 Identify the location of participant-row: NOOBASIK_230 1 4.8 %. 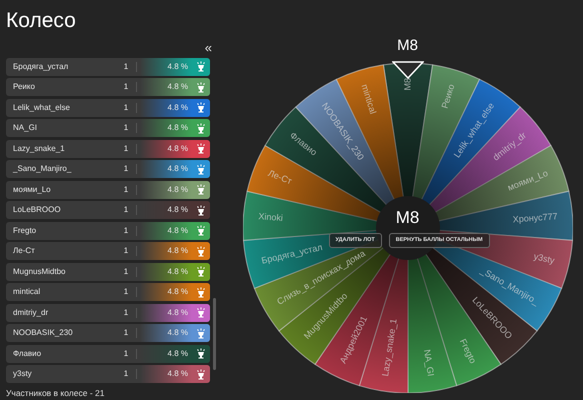
(108, 333).